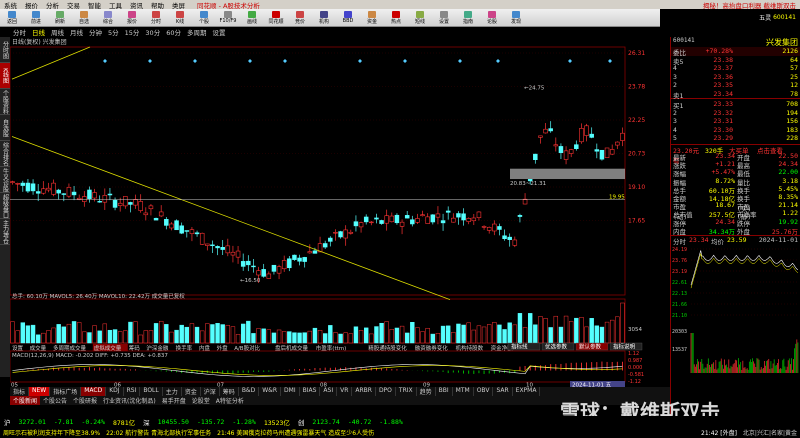  I want to click on period-tab-7: 30分, so click(152, 32).